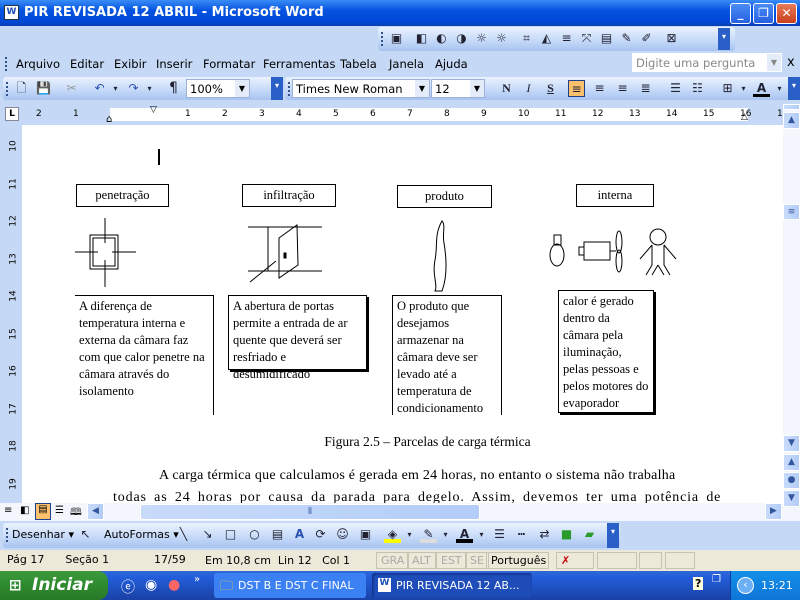 This screenshot has height=600, width=800. Describe the element at coordinates (441, 38) in the screenshot. I see `more-contrast-icon: ◐` at that location.